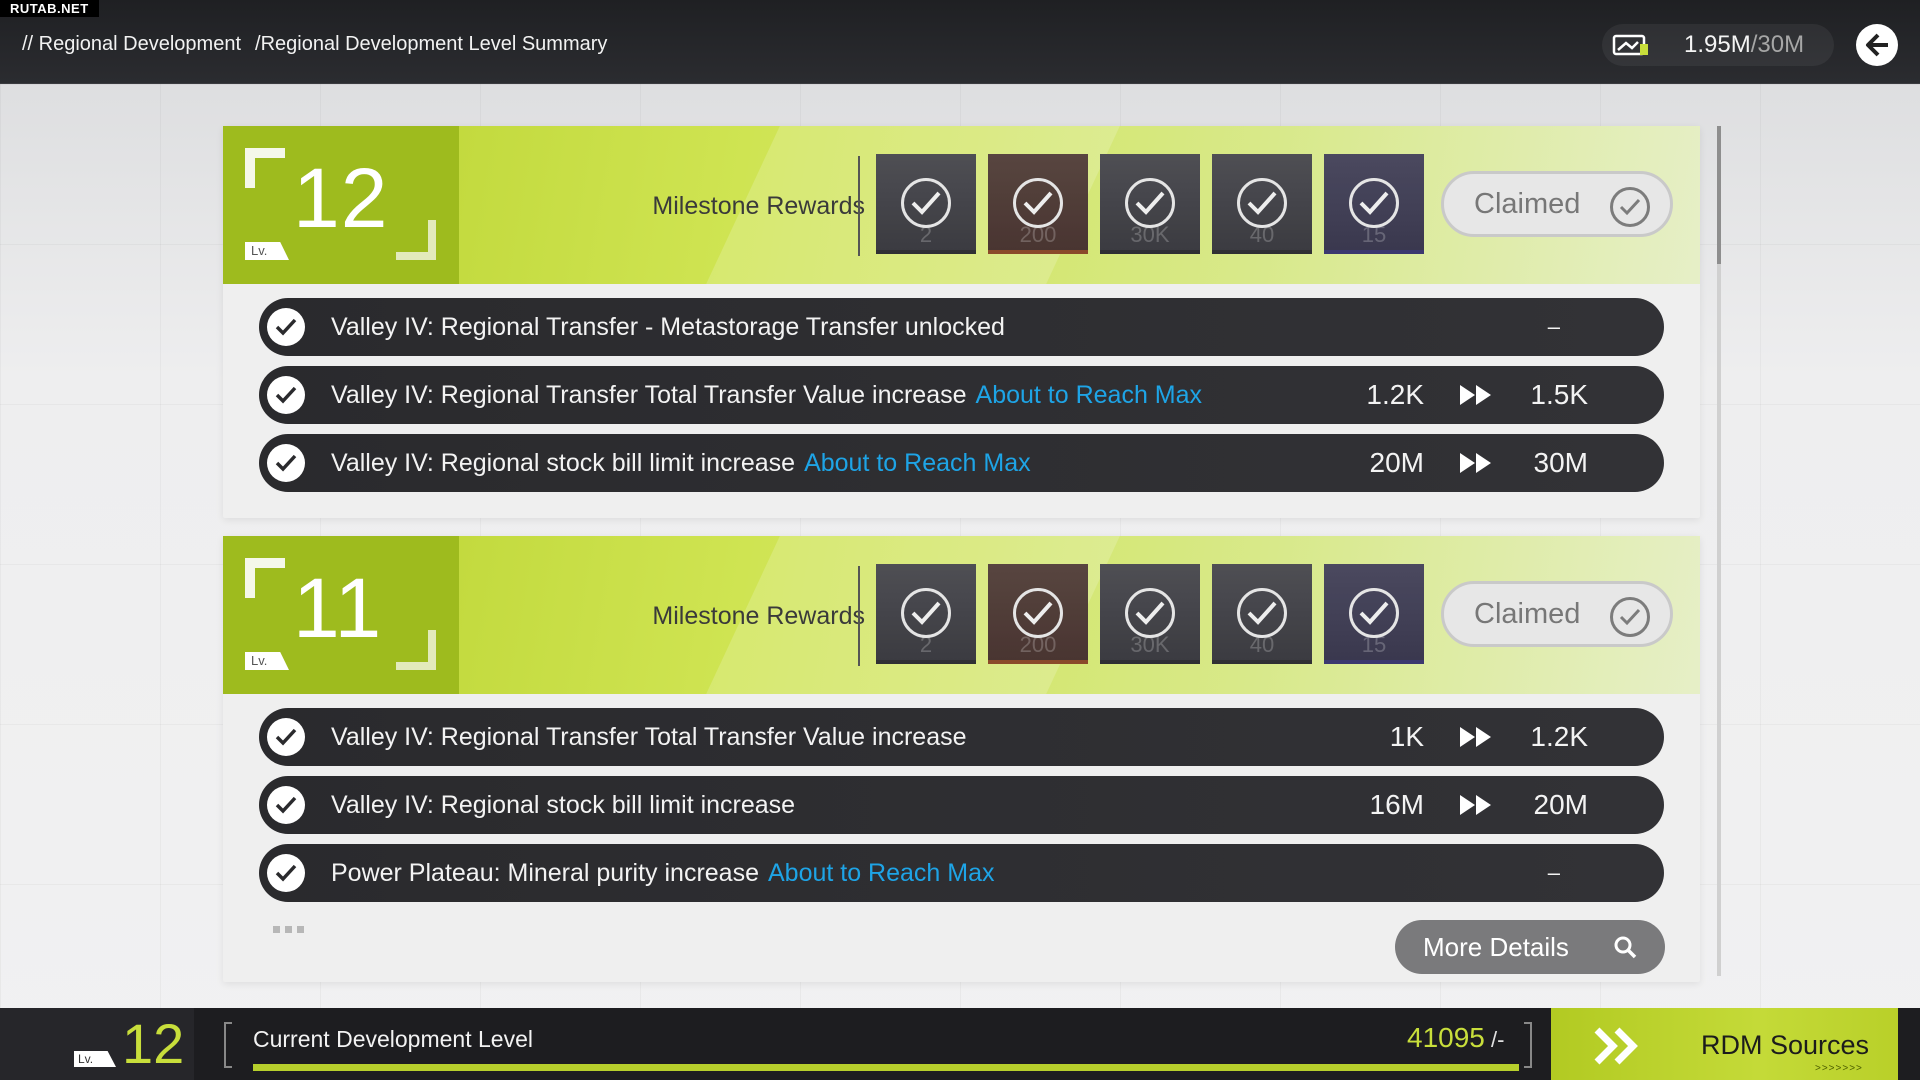 The width and height of the screenshot is (1920, 1080). I want to click on back-arrow-icon, so click(1877, 45).